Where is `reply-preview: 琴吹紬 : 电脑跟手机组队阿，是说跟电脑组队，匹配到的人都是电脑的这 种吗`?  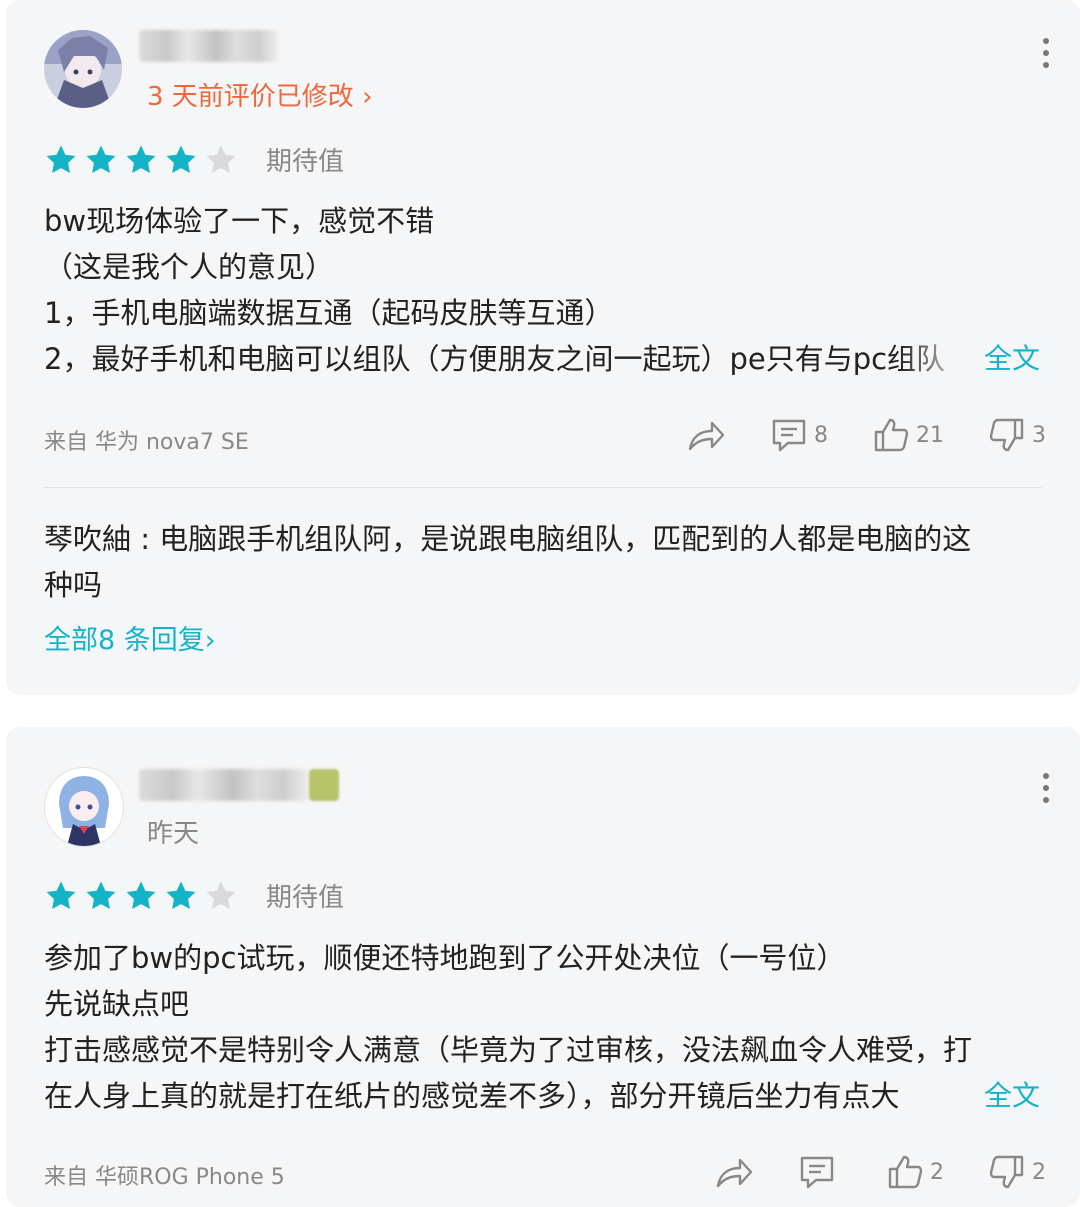 reply-preview: 琴吹紬 : 电脑跟手机组队阿，是说跟电脑组队，匹配到的人都是电脑的这 种吗 is located at coordinates (542, 562).